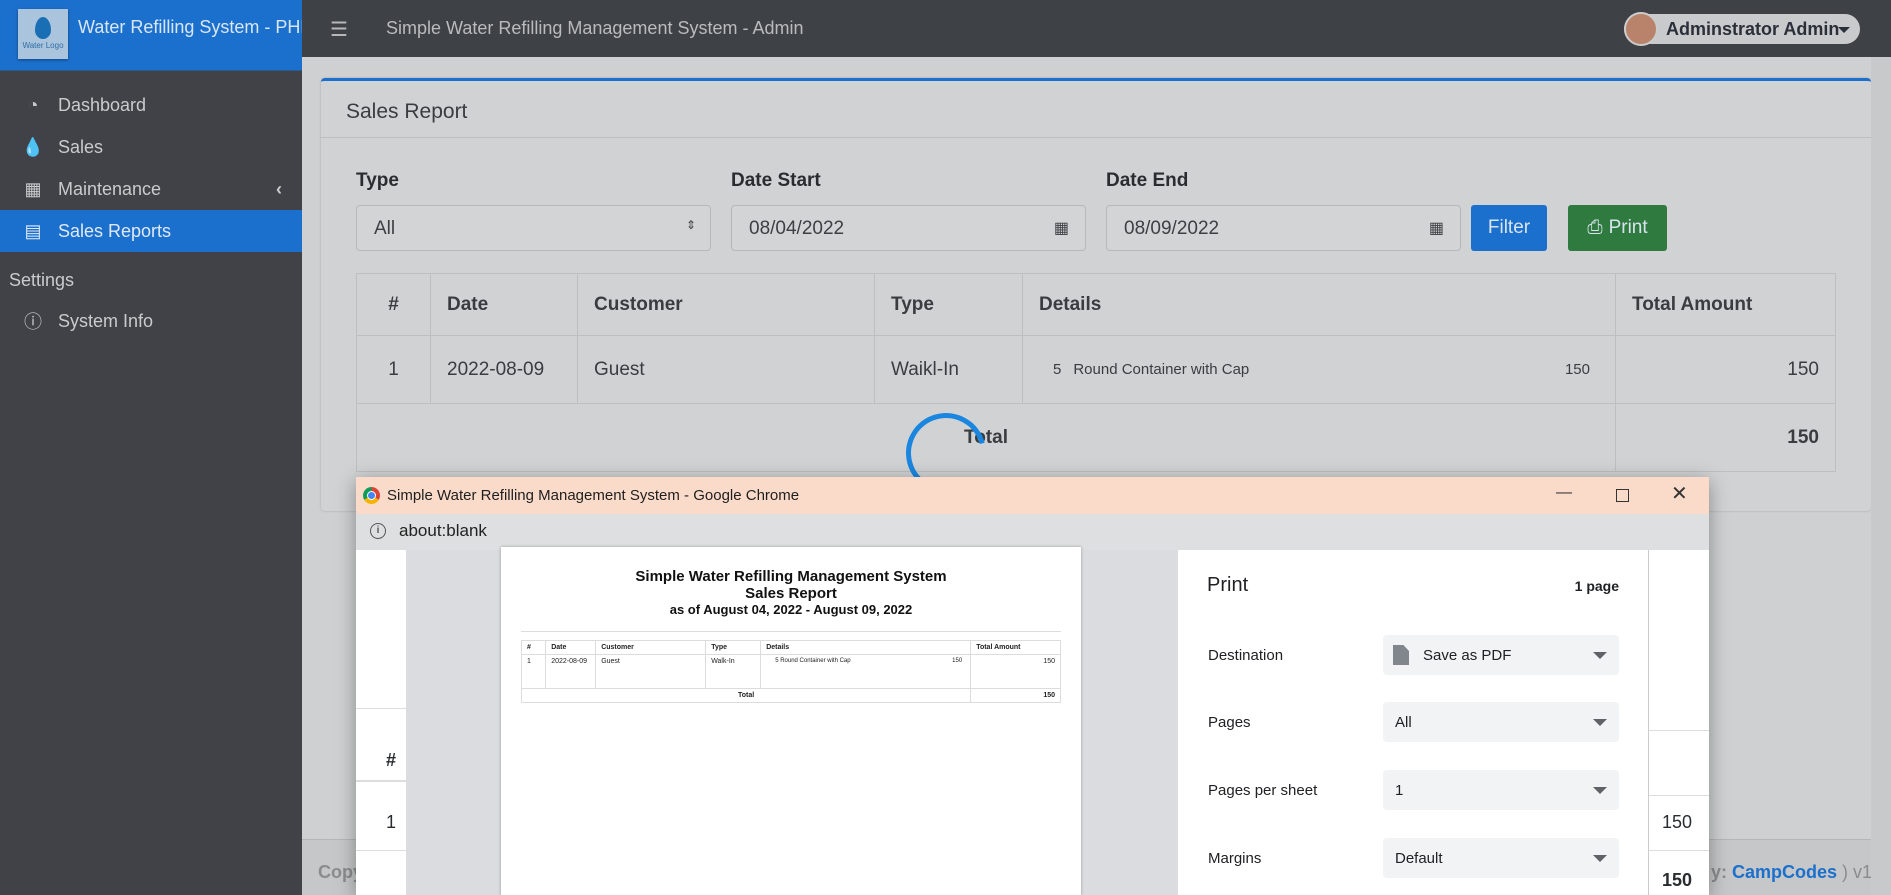  What do you see at coordinates (1015, 695) in the screenshot?
I see `p-total-value: 150` at bounding box center [1015, 695].